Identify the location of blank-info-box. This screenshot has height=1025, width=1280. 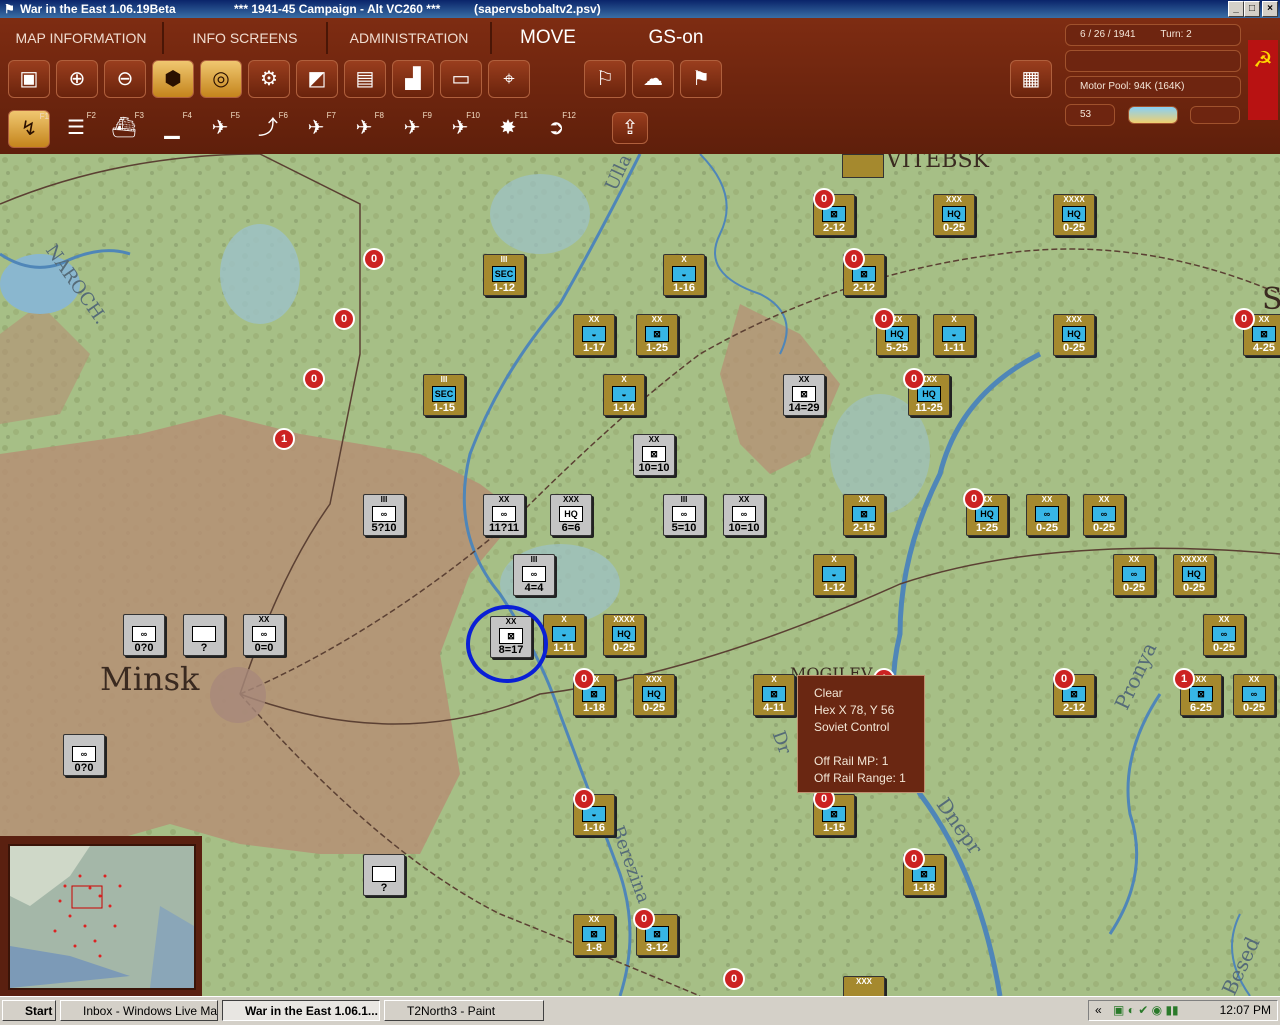
(1153, 61).